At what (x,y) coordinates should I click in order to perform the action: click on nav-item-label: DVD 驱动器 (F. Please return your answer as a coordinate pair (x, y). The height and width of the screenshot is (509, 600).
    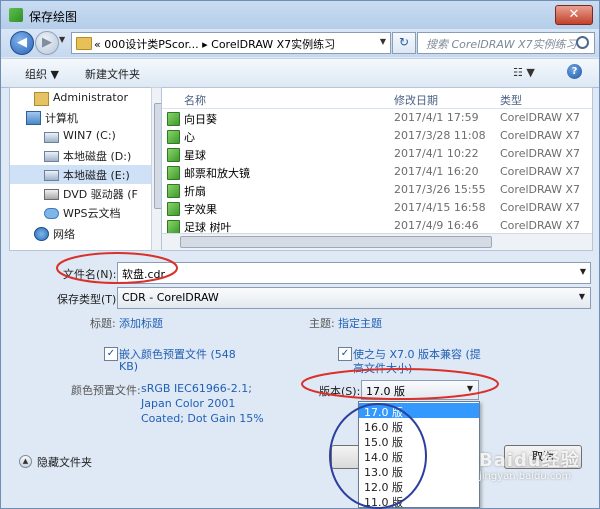
    Looking at the image, I should click on (100, 194).